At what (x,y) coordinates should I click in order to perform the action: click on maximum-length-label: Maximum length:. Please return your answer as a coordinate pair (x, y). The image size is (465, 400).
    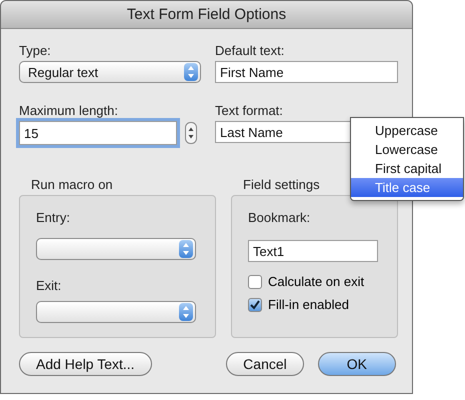
    Looking at the image, I should click on (69, 111).